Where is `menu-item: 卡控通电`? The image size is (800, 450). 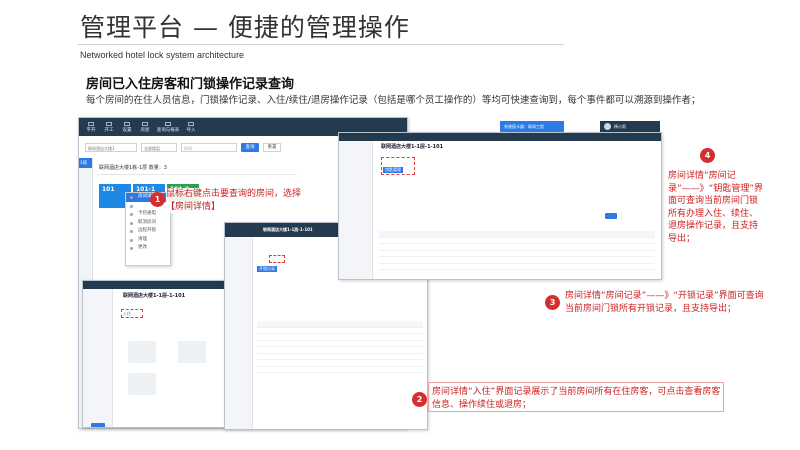 menu-item: 卡控通电 is located at coordinates (148, 214).